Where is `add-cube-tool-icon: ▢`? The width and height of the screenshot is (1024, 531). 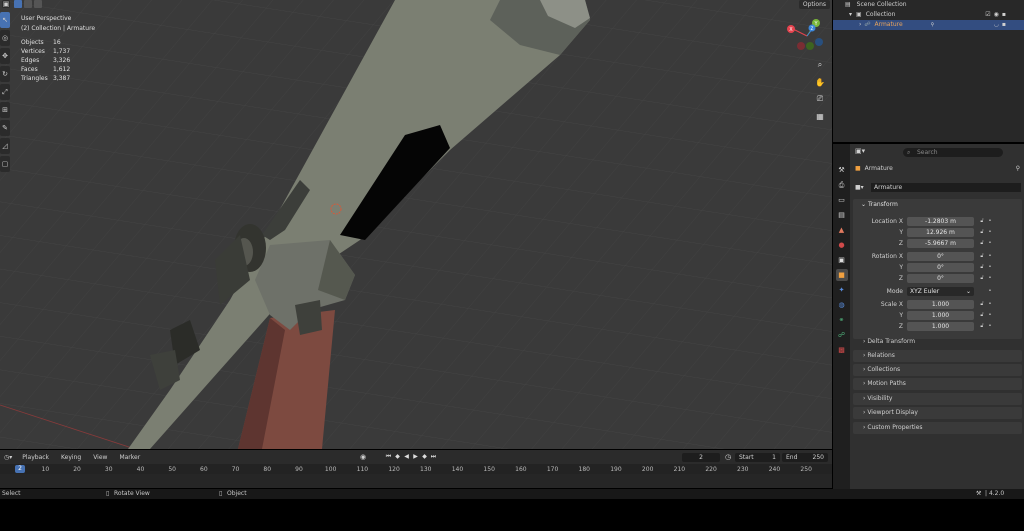 add-cube-tool-icon: ▢ is located at coordinates (5, 164).